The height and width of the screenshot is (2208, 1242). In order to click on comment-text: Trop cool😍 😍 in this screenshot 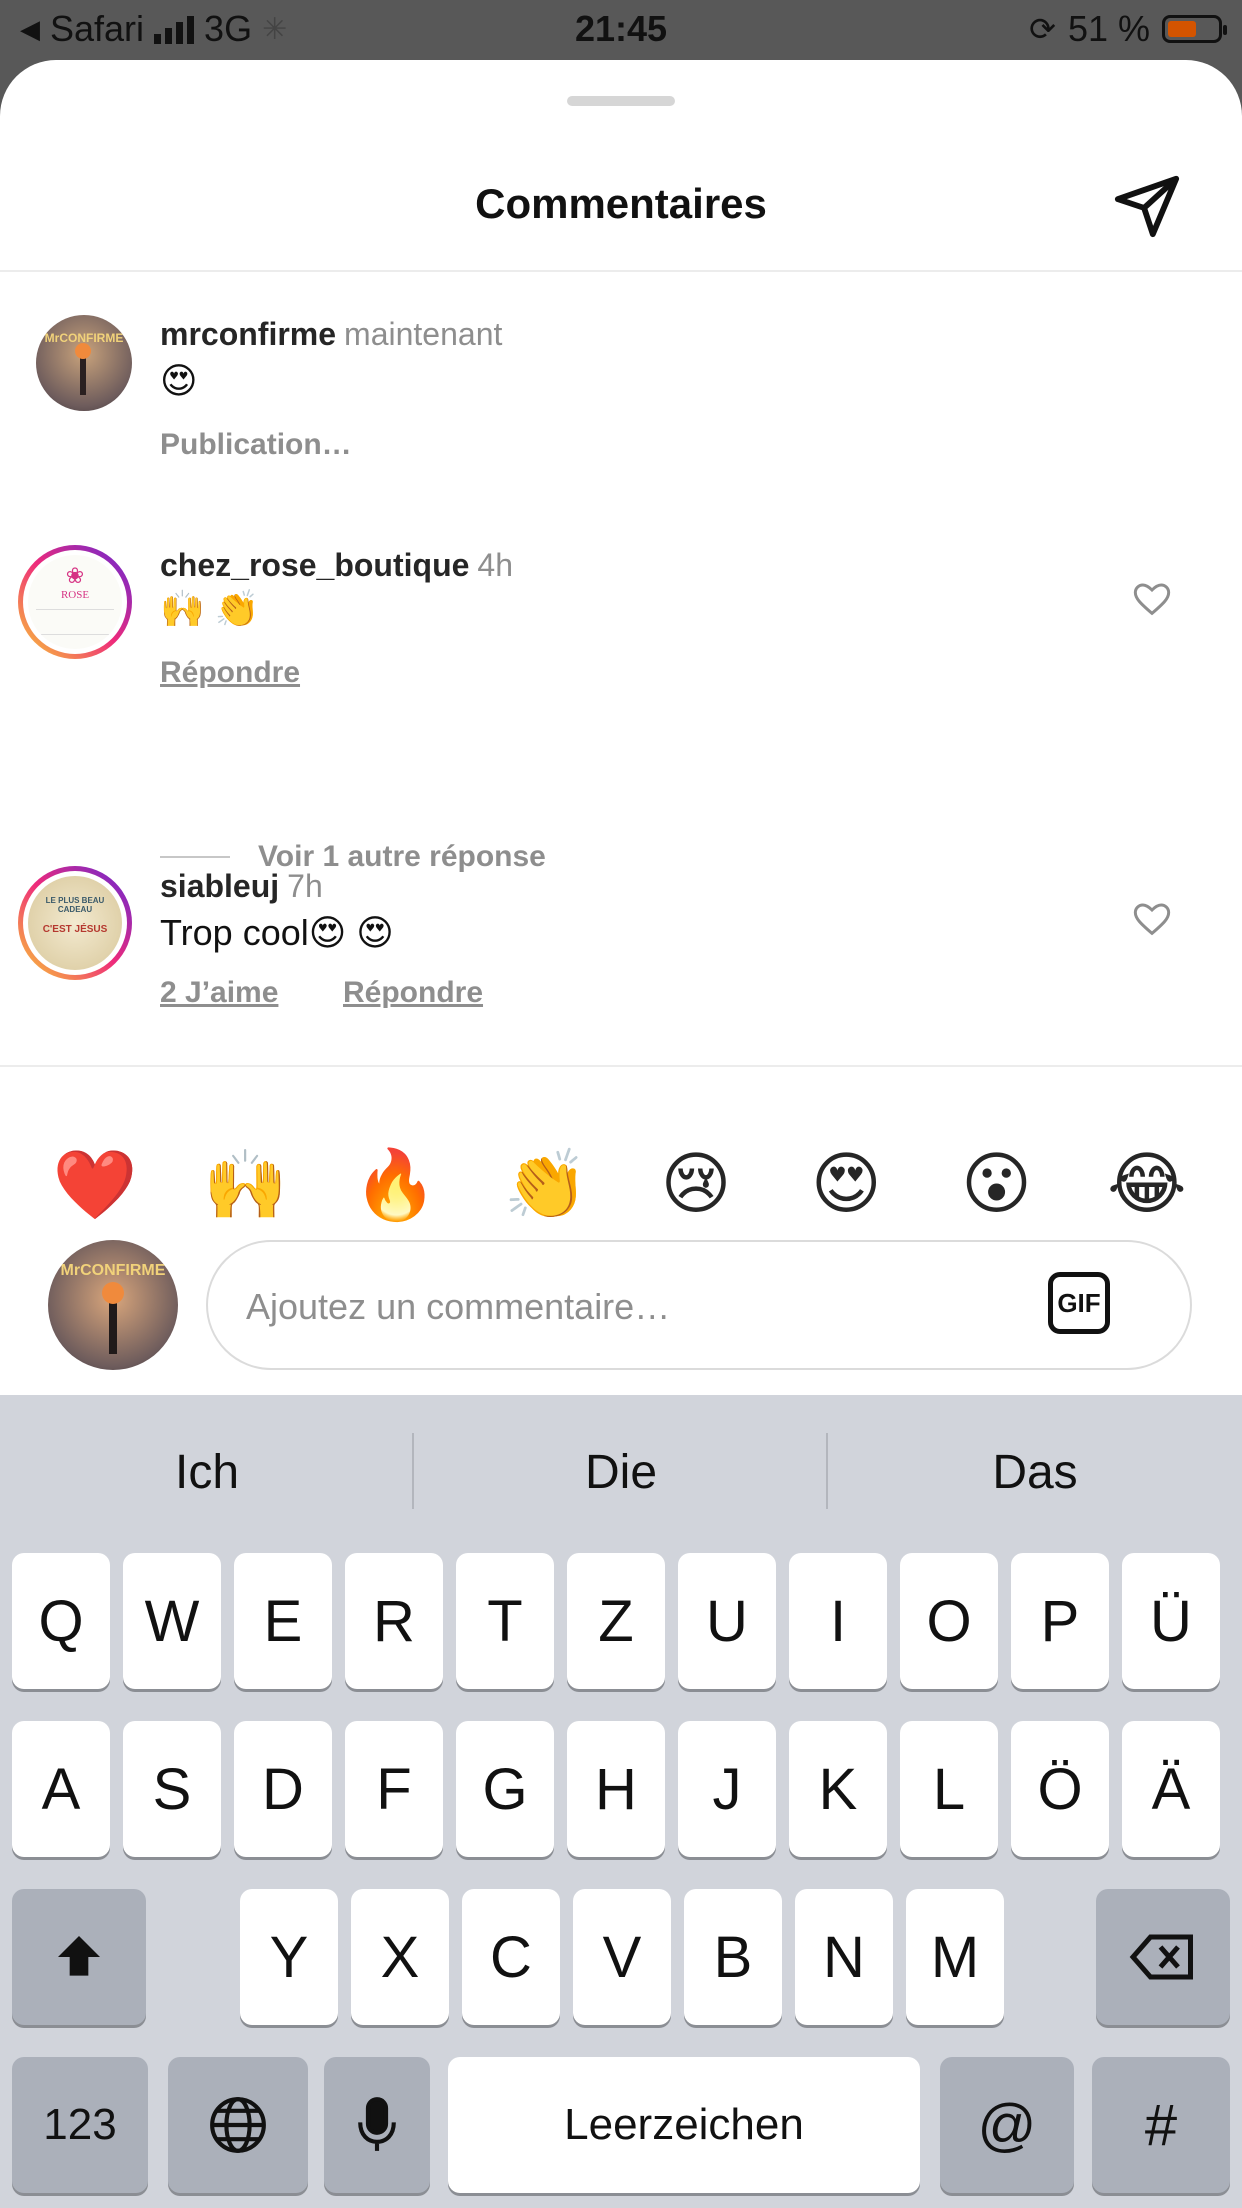, I will do `click(277, 932)`.